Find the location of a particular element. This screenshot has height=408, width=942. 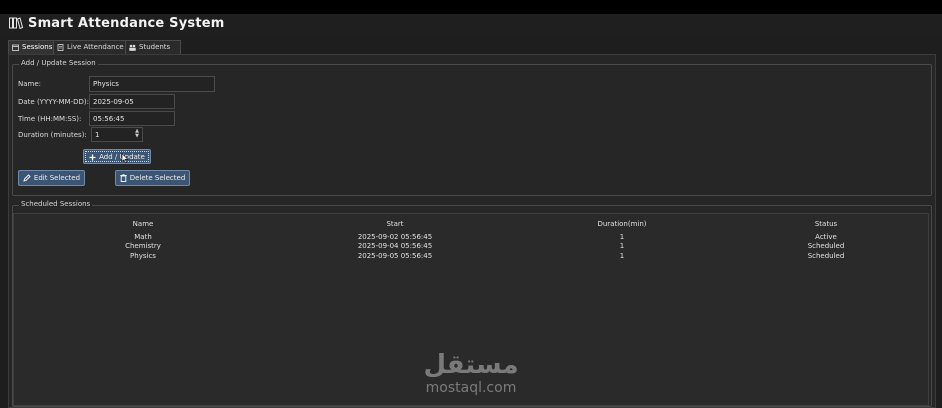

calendar-icon is located at coordinates (15, 47).